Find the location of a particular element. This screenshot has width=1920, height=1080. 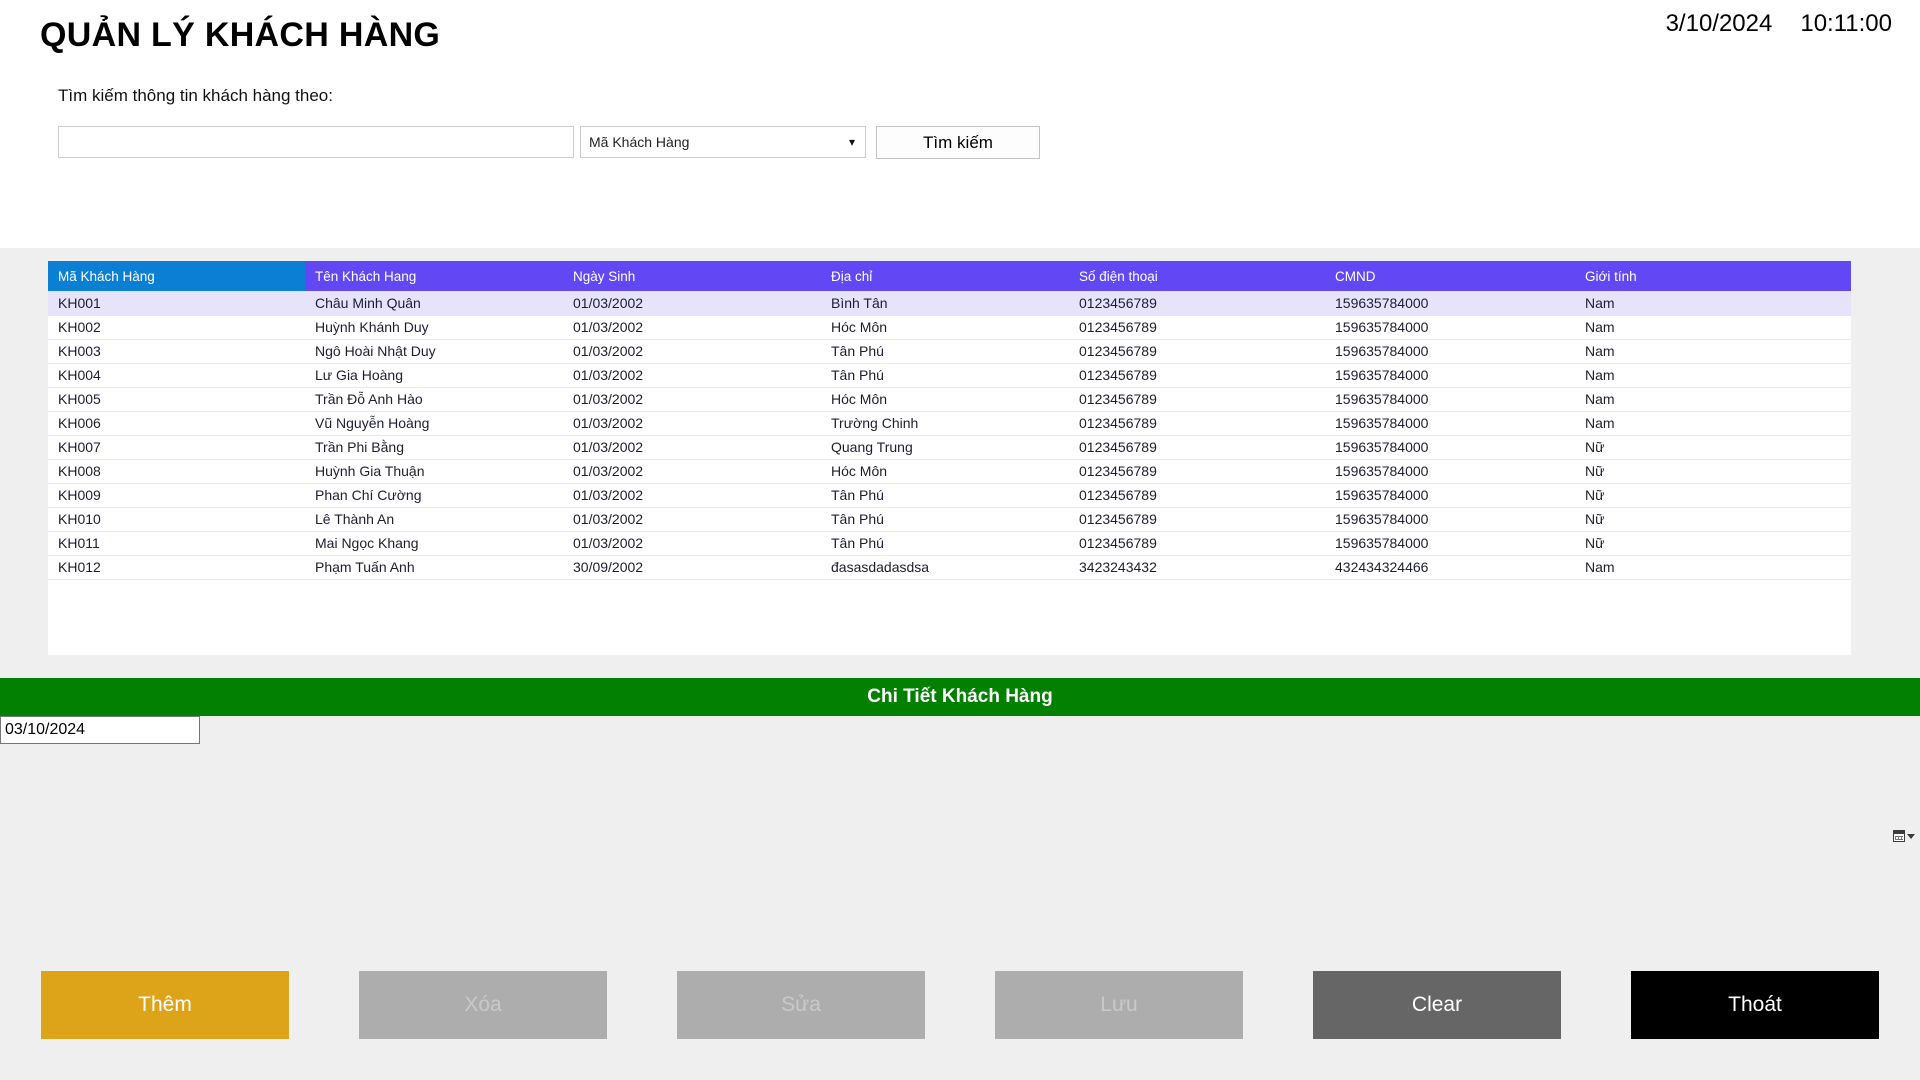

column-header-ngay-sinh: Ngày Sinh is located at coordinates (692, 276).